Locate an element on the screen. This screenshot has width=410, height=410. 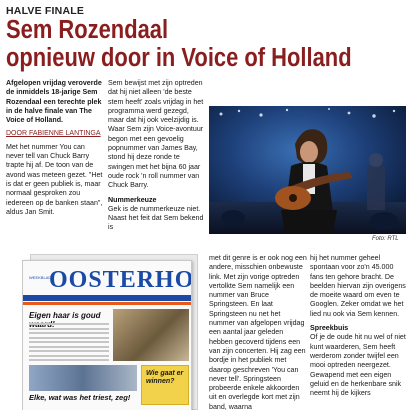
newspaper-promo-box: Wie gaat er winnen? is located at coordinates (165, 385).